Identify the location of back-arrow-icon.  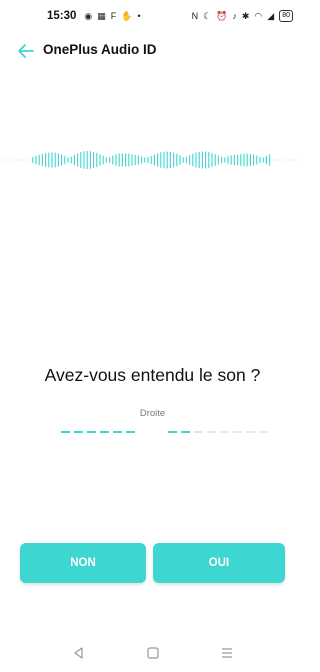
(26, 51).